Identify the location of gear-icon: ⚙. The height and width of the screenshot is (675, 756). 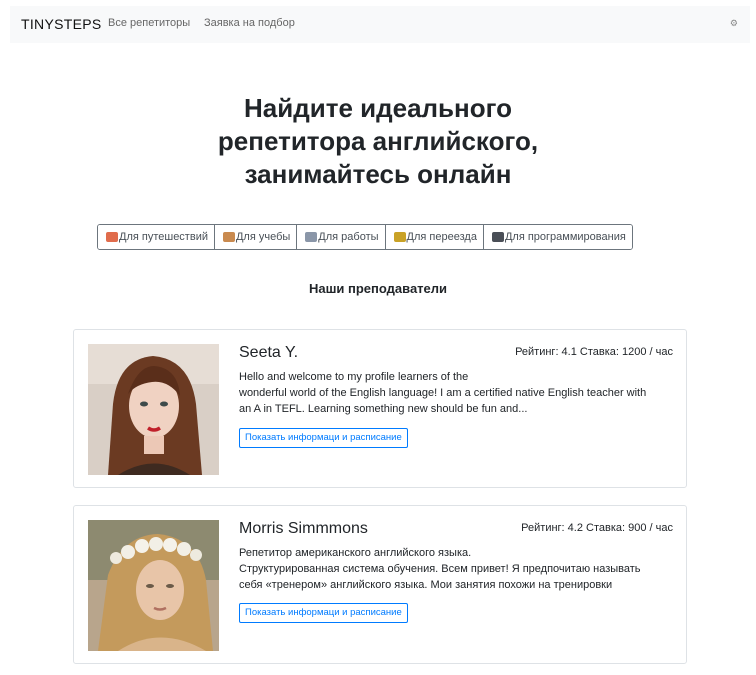
(734, 23).